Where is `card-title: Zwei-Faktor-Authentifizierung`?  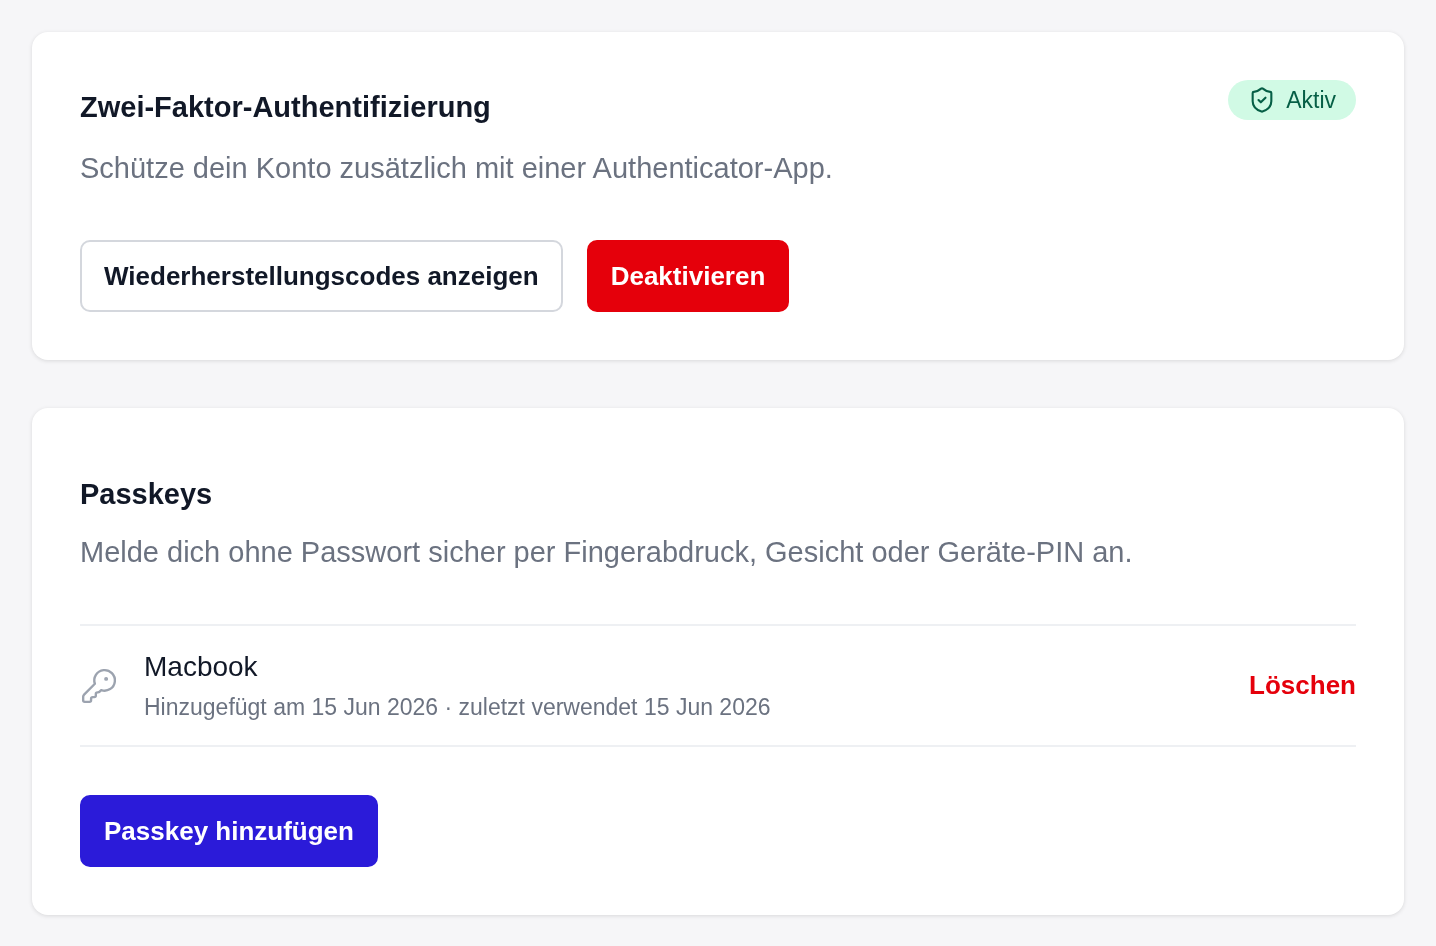 card-title: Zwei-Faktor-Authentifizierung is located at coordinates (285, 107).